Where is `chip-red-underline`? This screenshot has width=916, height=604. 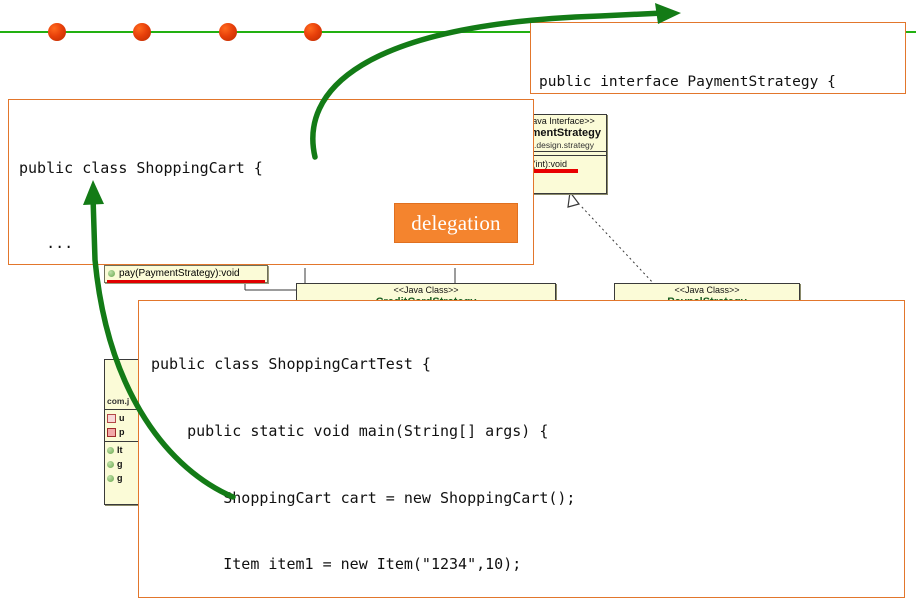
chip-red-underline is located at coordinates (186, 281).